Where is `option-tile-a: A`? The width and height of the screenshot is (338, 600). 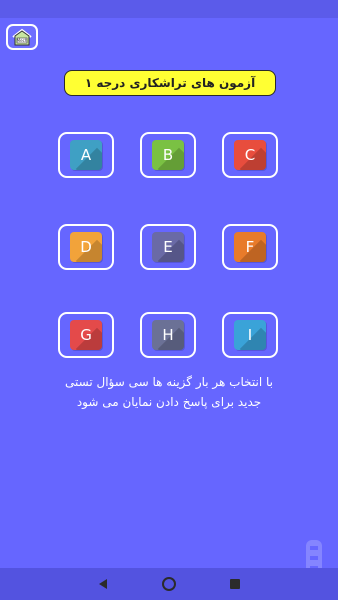
option-tile-a: A is located at coordinates (86, 155).